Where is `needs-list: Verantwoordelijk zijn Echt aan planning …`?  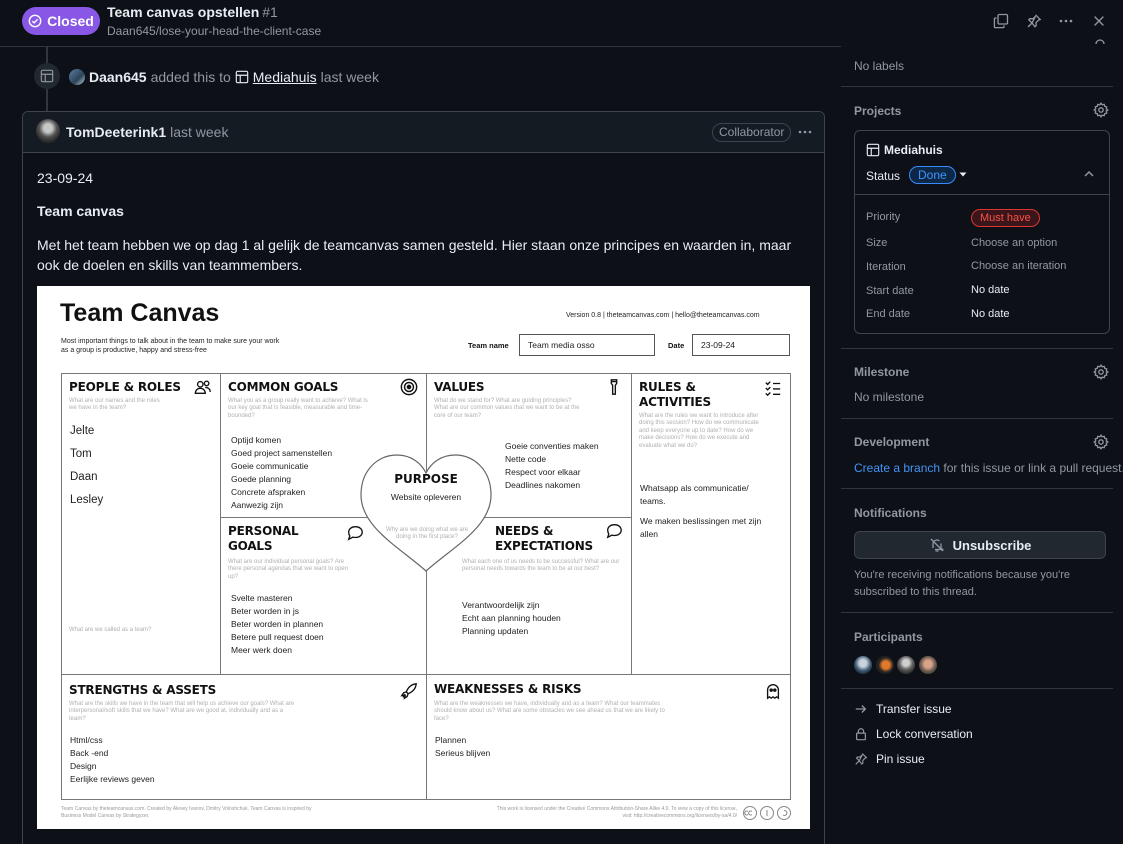 needs-list: Verantwoordelijk zijn Echt aan planning … is located at coordinates (511, 618).